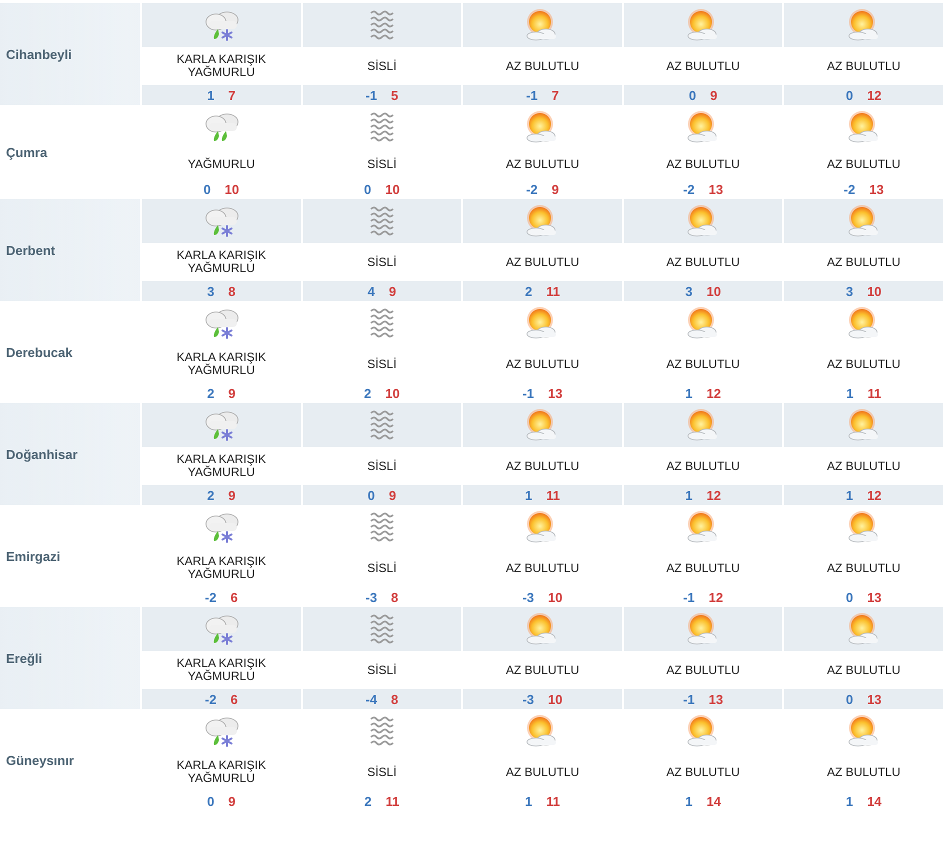  I want to click on low-temperature: -3, so click(528, 597).